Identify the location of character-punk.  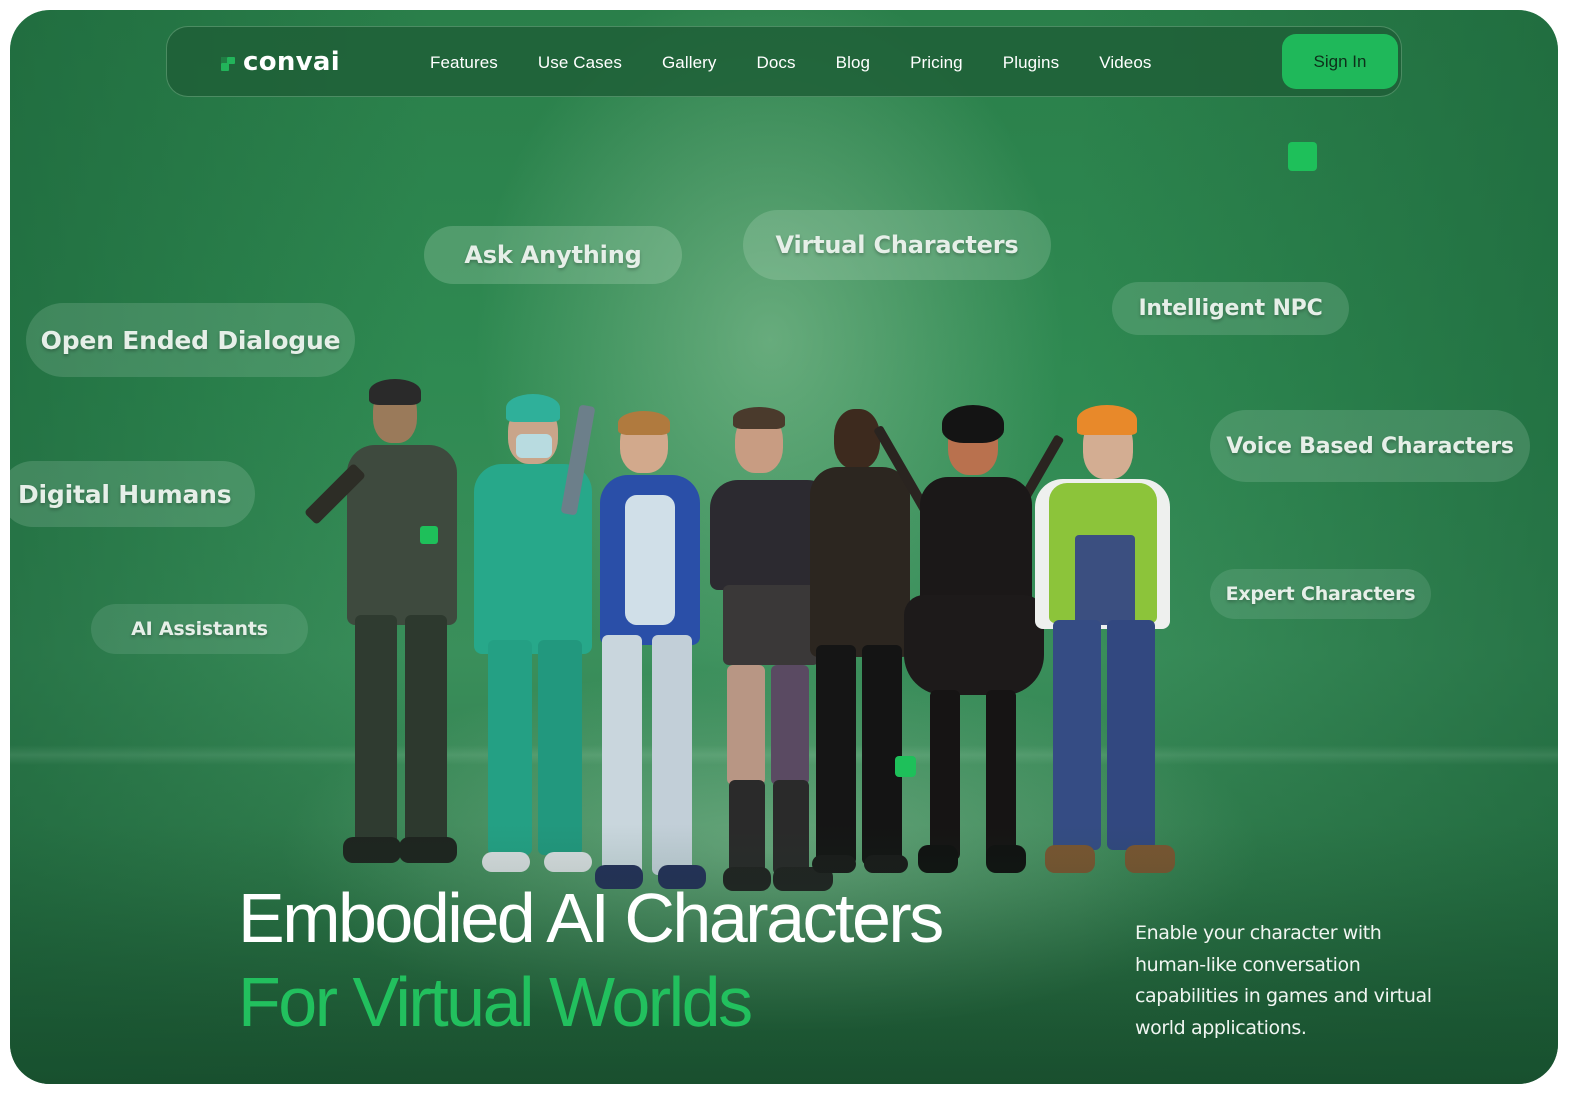
(775, 650).